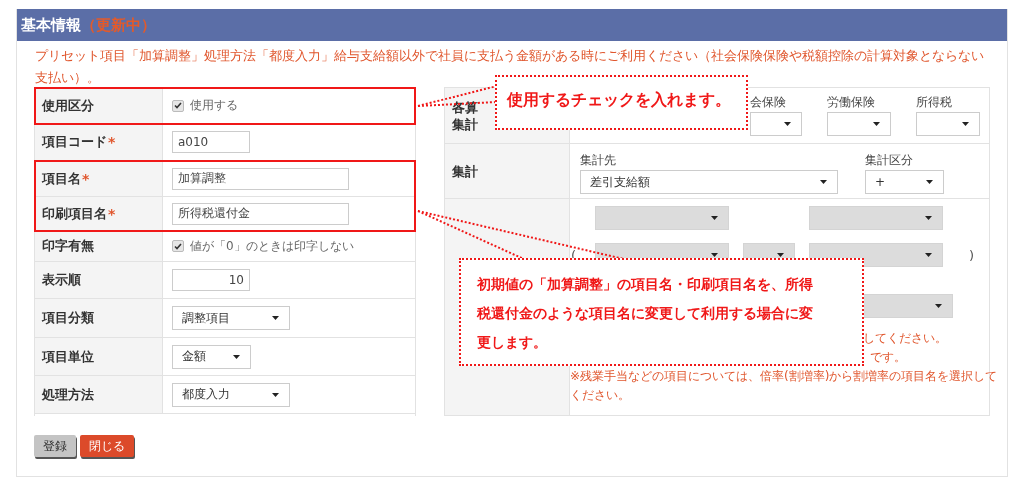 This screenshot has width=1024, height=492. Describe the element at coordinates (68, 105) in the screenshot. I see `field-label: 使用区分` at that location.